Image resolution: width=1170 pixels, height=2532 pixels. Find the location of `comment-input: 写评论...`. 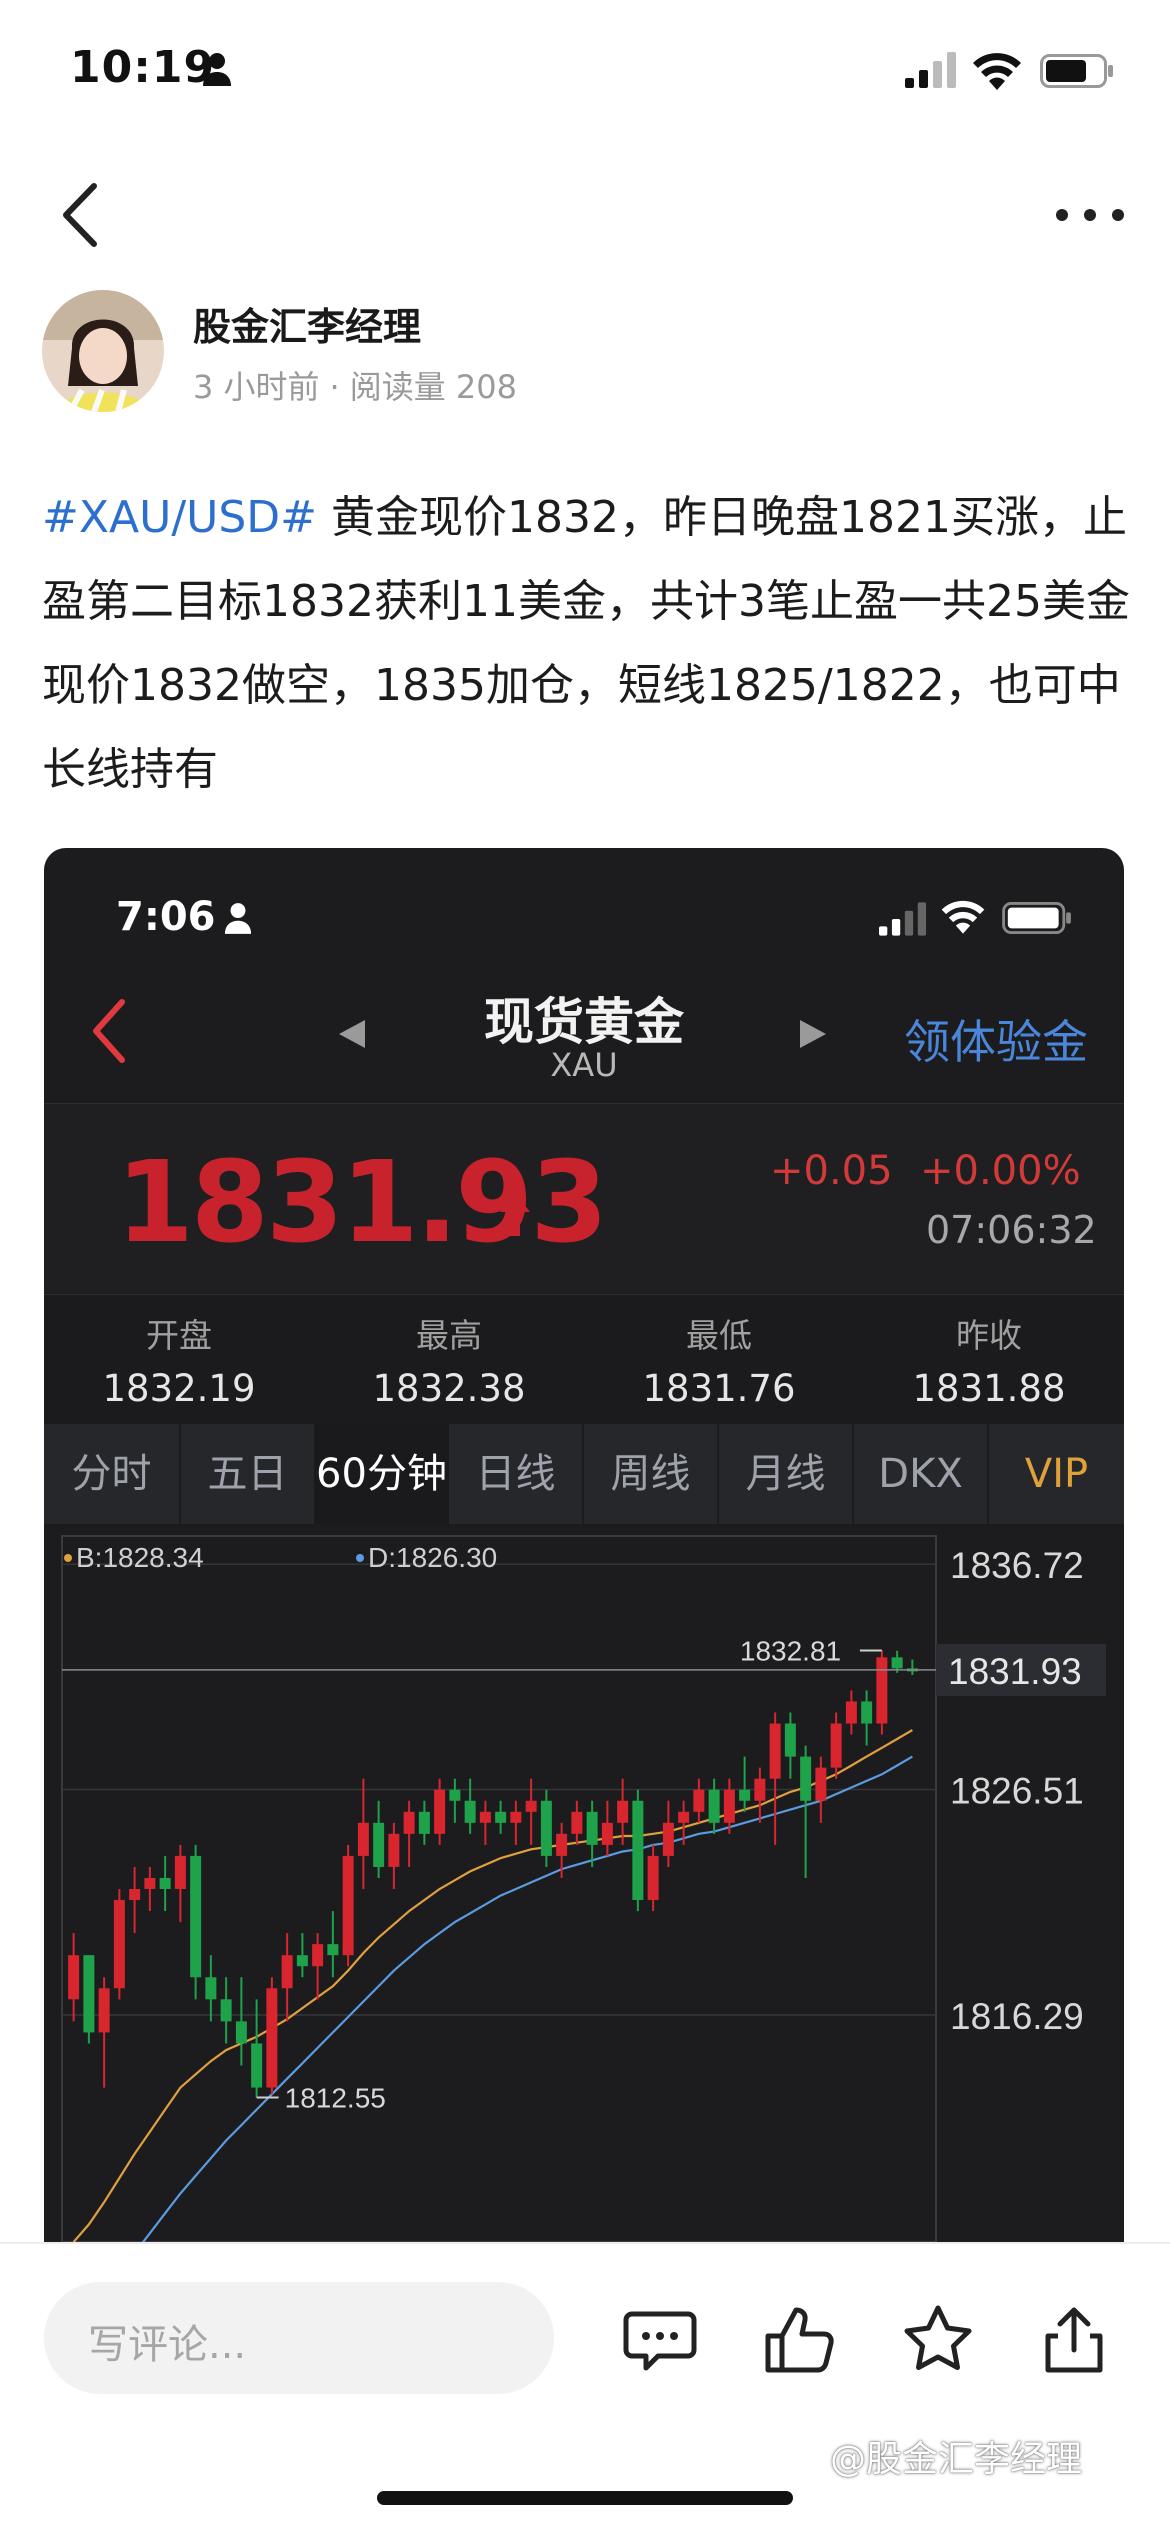

comment-input: 写评论... is located at coordinates (299, 2338).